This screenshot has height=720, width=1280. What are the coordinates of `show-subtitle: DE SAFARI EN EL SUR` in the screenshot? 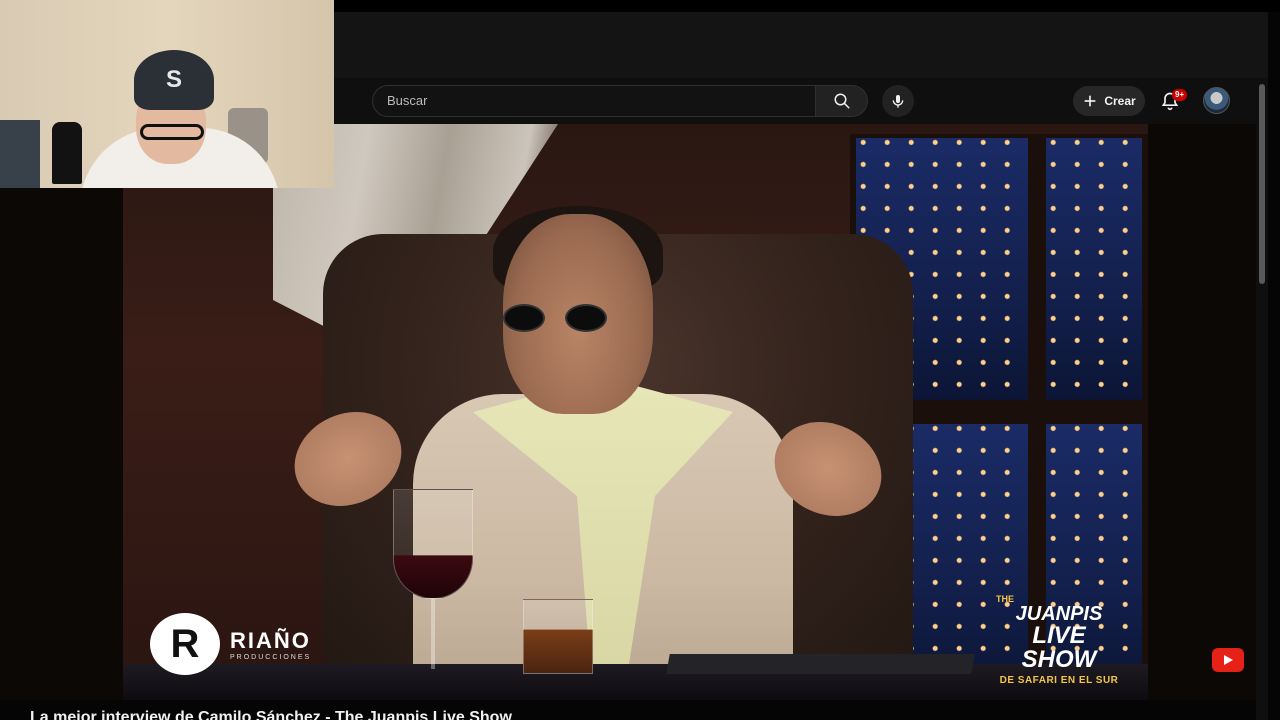 It's located at (1059, 680).